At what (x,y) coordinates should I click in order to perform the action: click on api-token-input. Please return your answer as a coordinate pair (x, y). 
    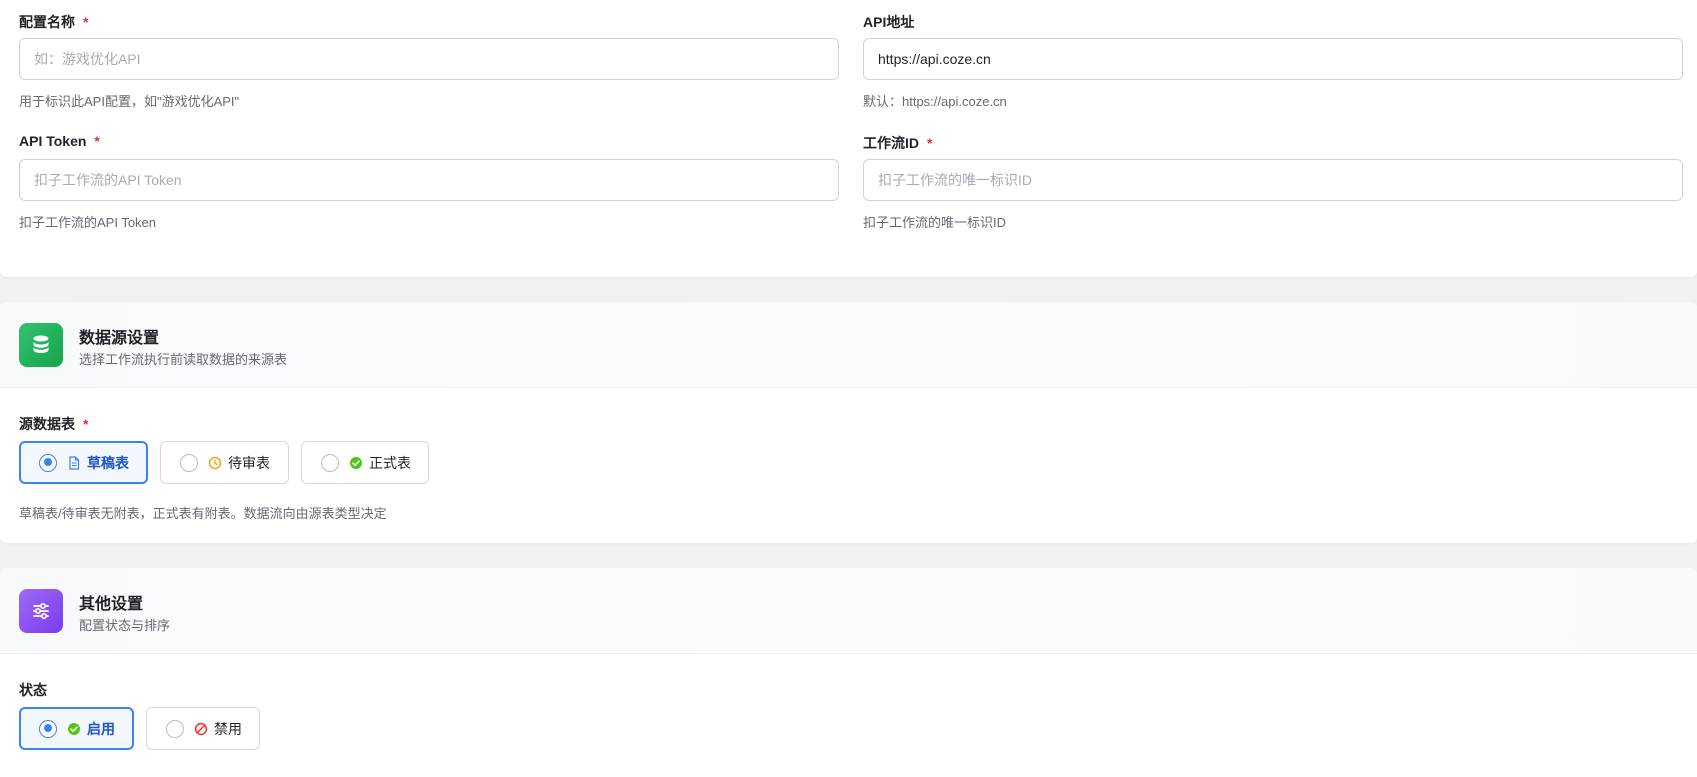
    Looking at the image, I should click on (429, 180).